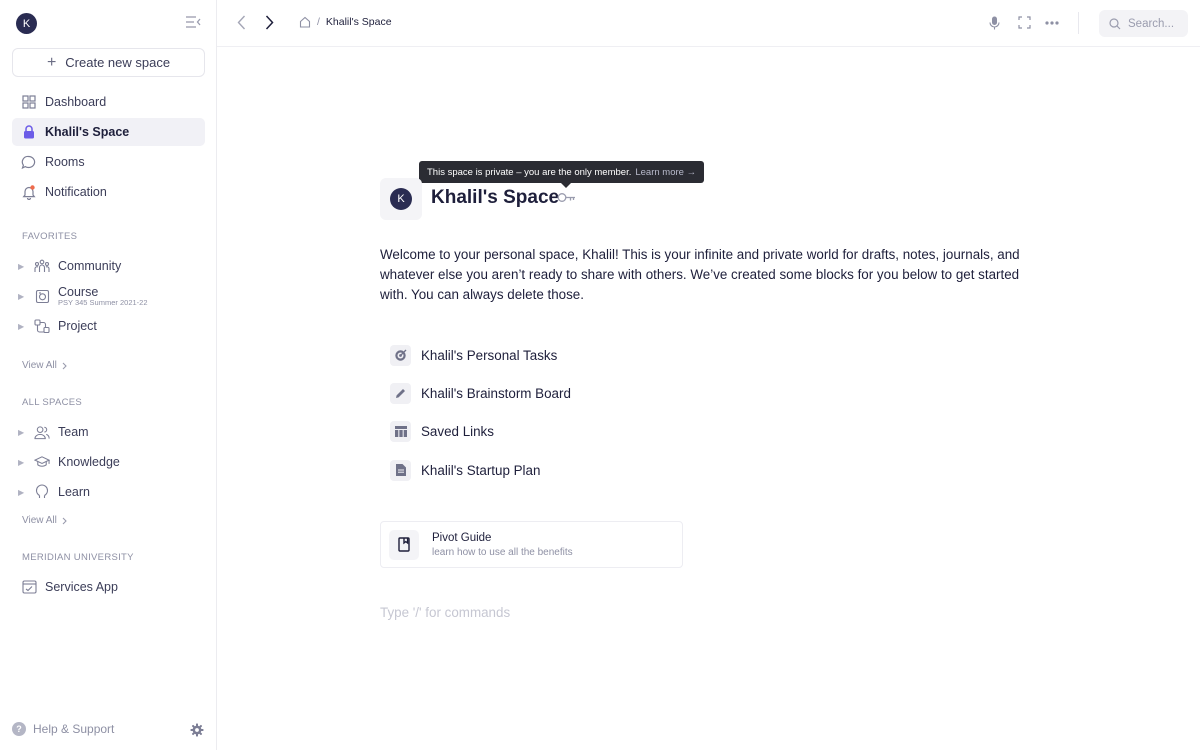  What do you see at coordinates (197, 730) in the screenshot?
I see `gear-icon` at bounding box center [197, 730].